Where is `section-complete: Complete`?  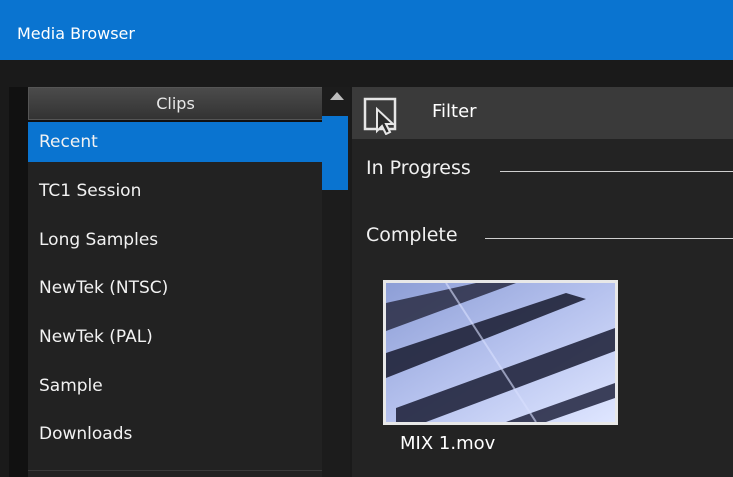 section-complete: Complete is located at coordinates (412, 235).